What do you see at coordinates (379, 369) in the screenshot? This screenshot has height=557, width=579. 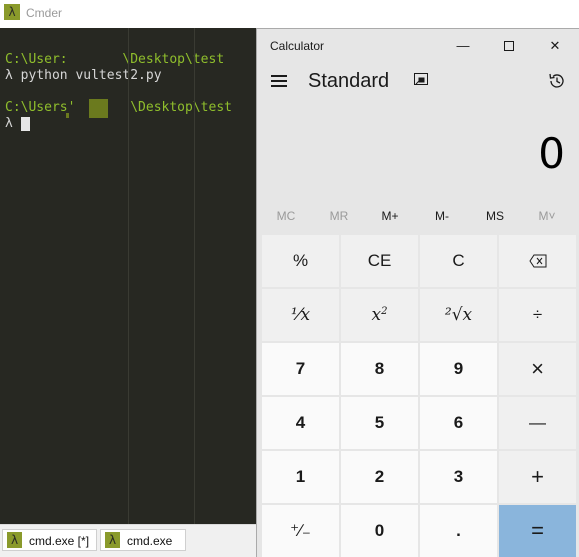 I see `digit-8-button: 8` at bounding box center [379, 369].